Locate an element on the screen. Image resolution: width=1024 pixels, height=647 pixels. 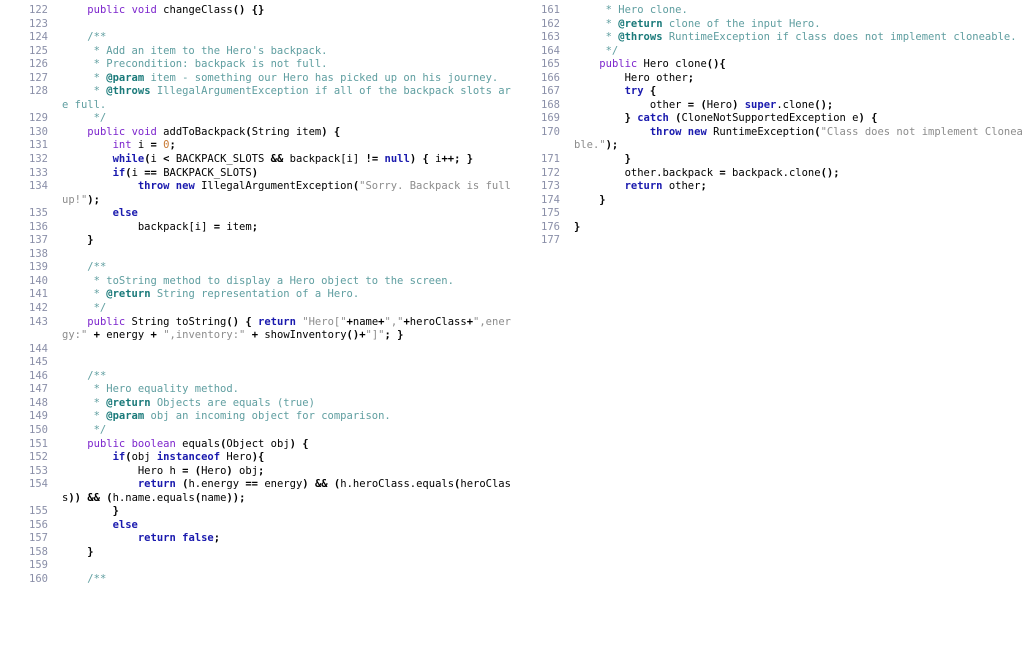
code-text: /** is located at coordinates (84, 376).